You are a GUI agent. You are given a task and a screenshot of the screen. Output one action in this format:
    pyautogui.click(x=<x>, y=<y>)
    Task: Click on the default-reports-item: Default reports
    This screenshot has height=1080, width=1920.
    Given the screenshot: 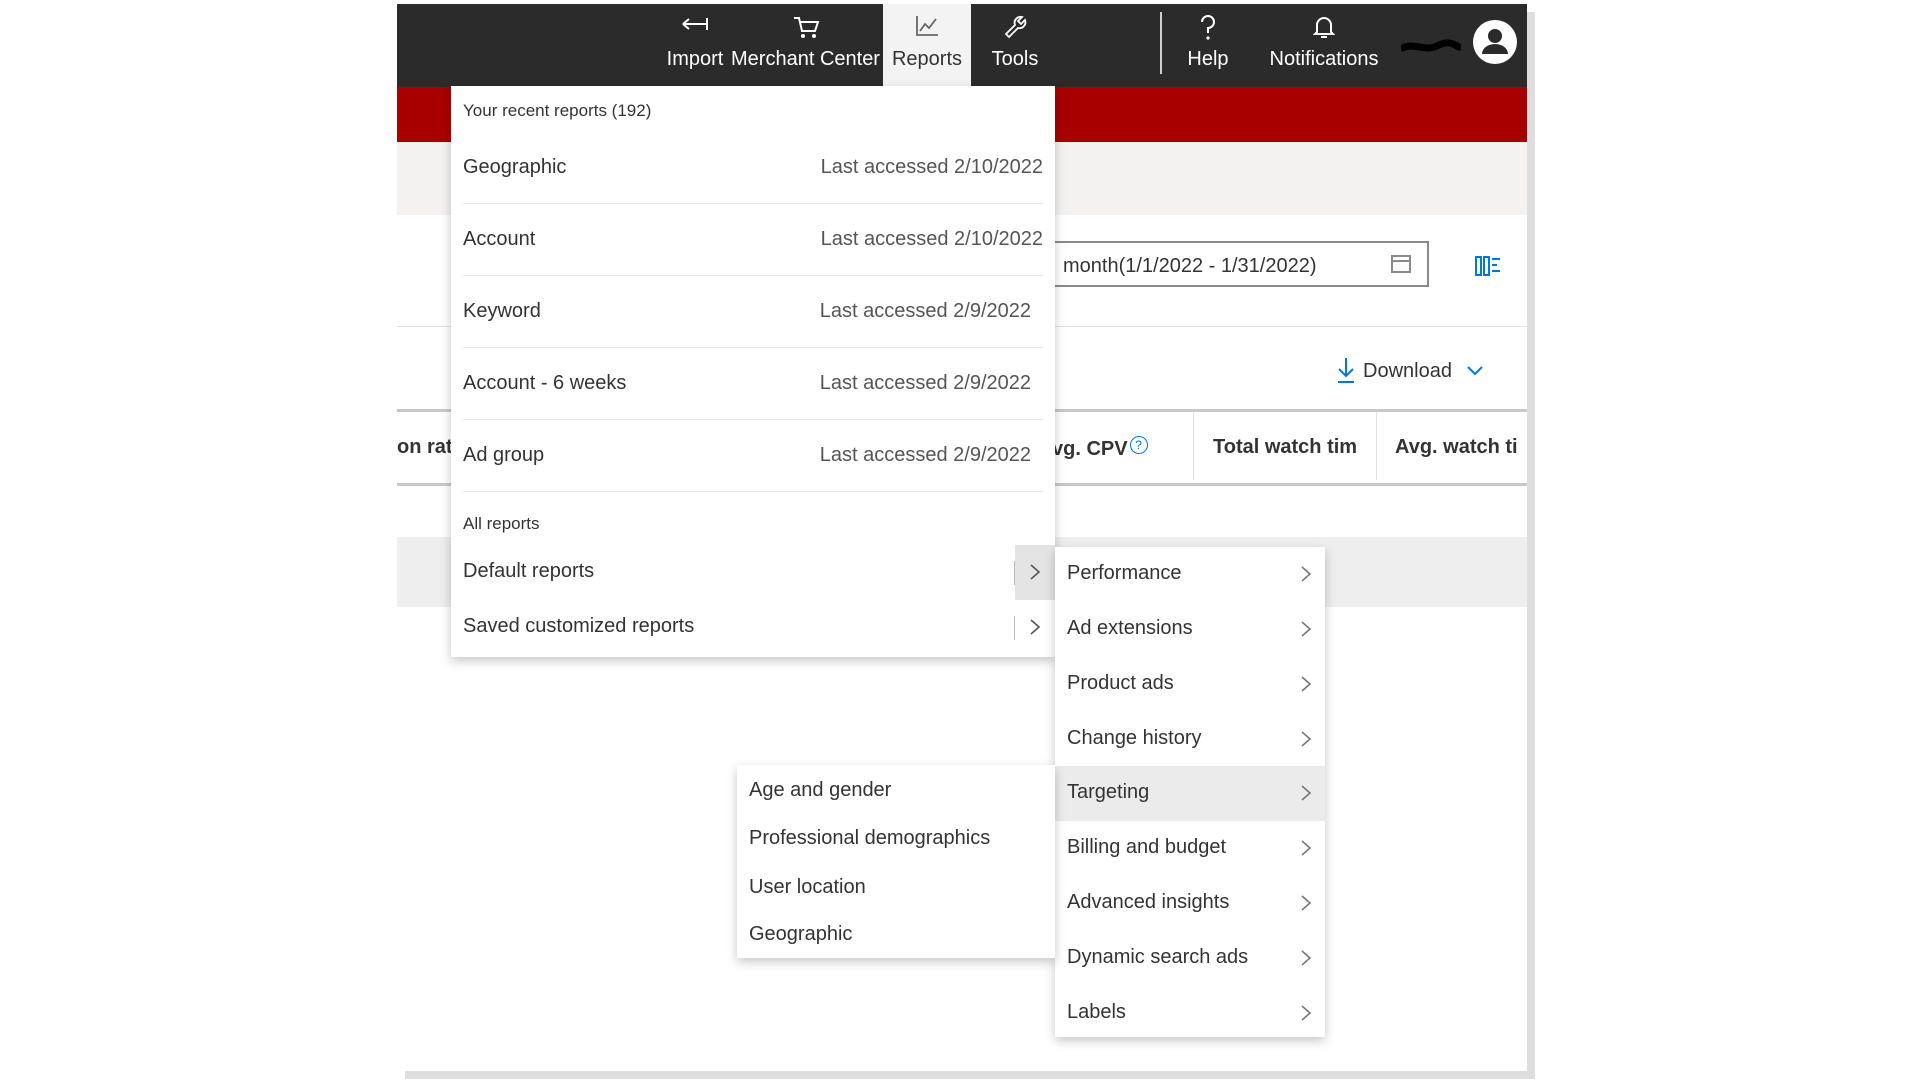 What is the action you would take?
    pyautogui.click(x=753, y=572)
    